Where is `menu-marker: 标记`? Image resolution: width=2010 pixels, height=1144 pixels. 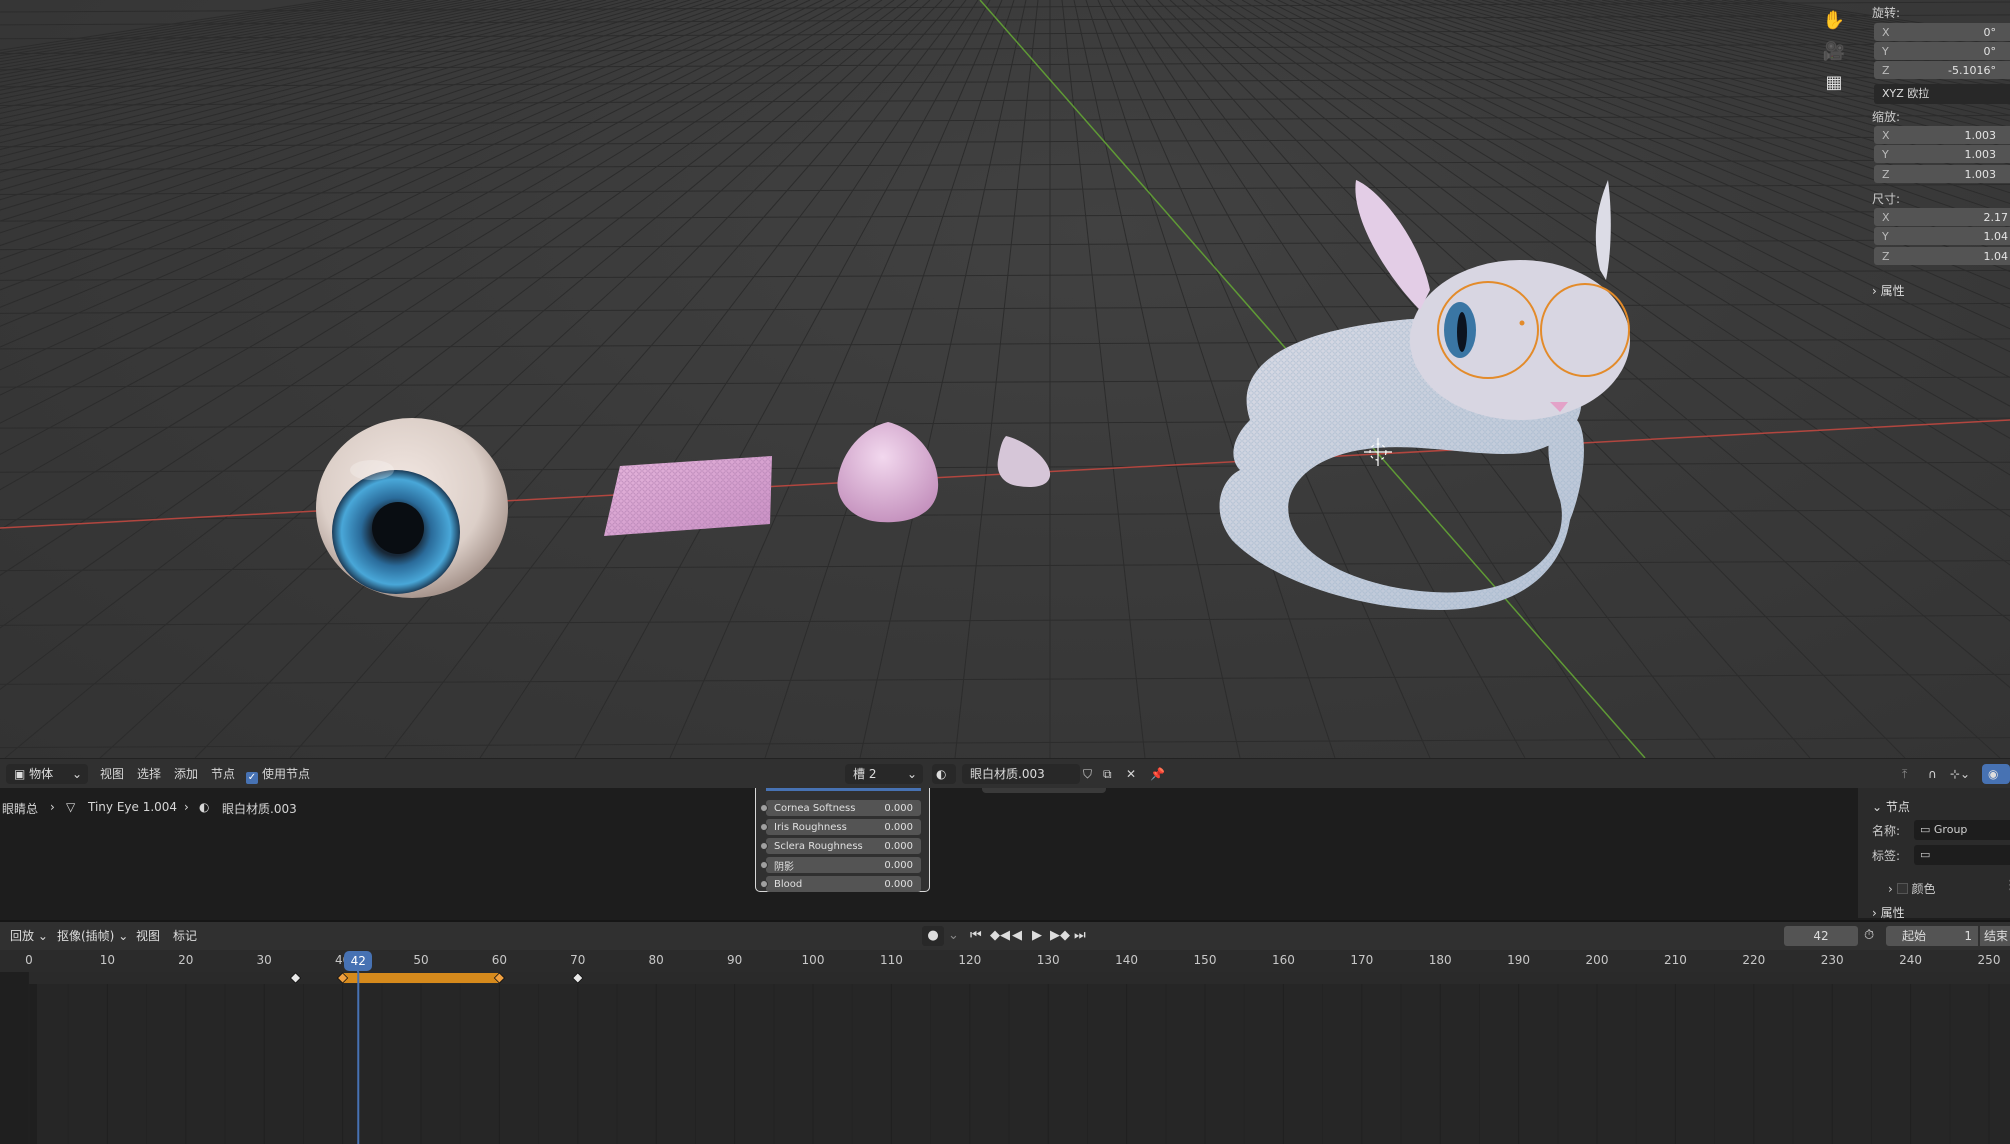
menu-marker: 标记 is located at coordinates (185, 936).